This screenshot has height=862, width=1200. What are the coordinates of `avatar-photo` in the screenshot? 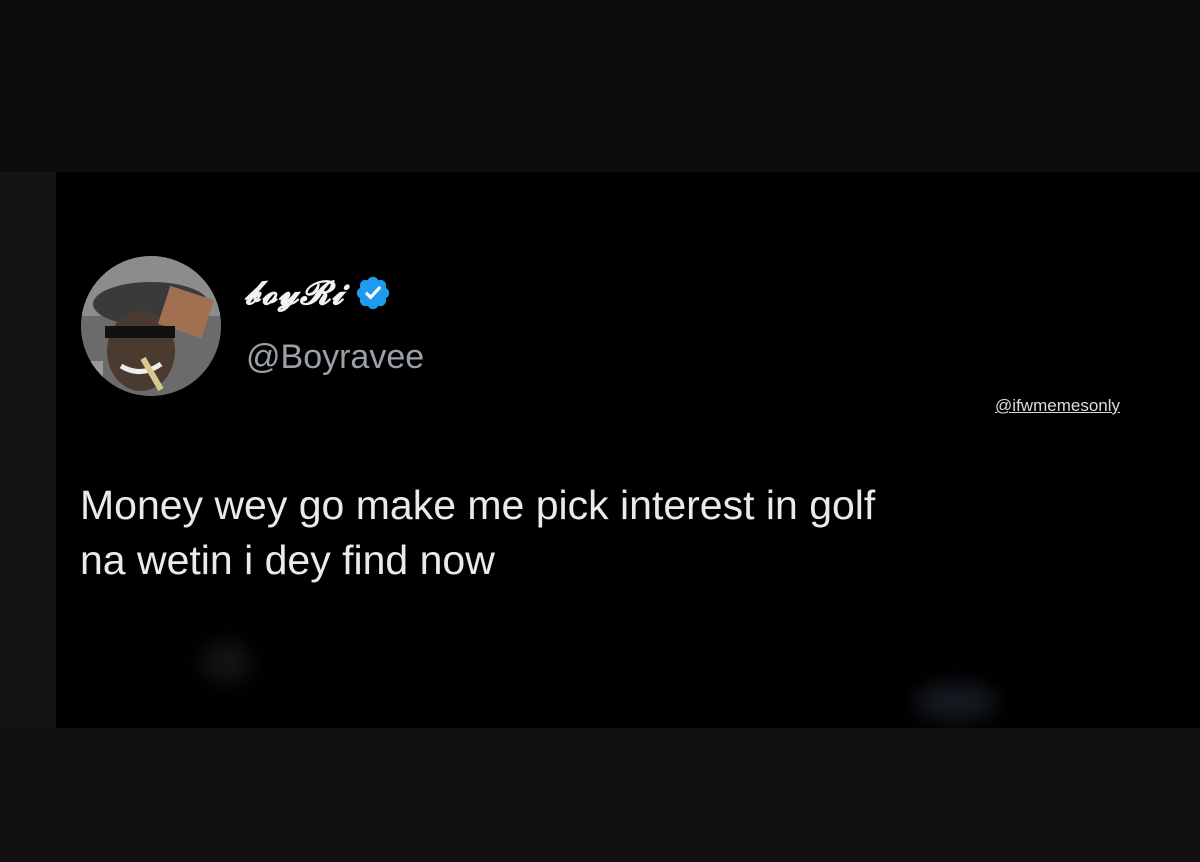 It's located at (151, 326).